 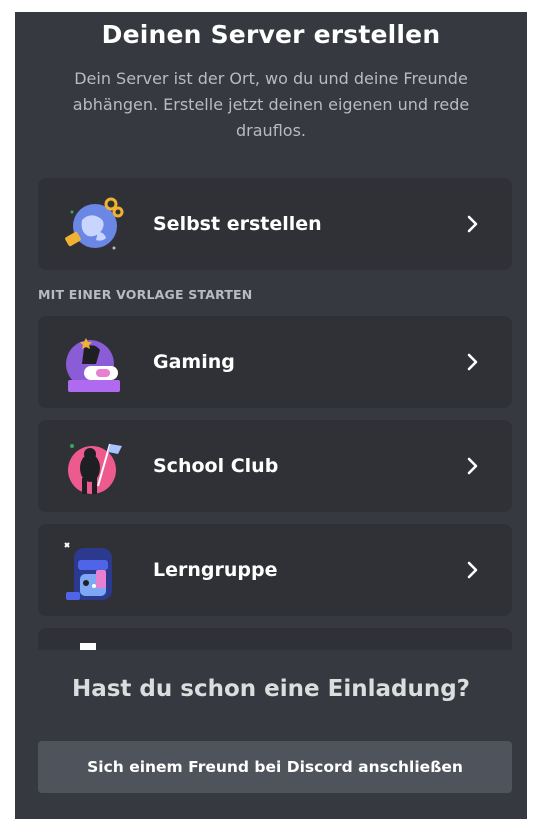 I want to click on school-flag-icon, so click(x=95, y=468).